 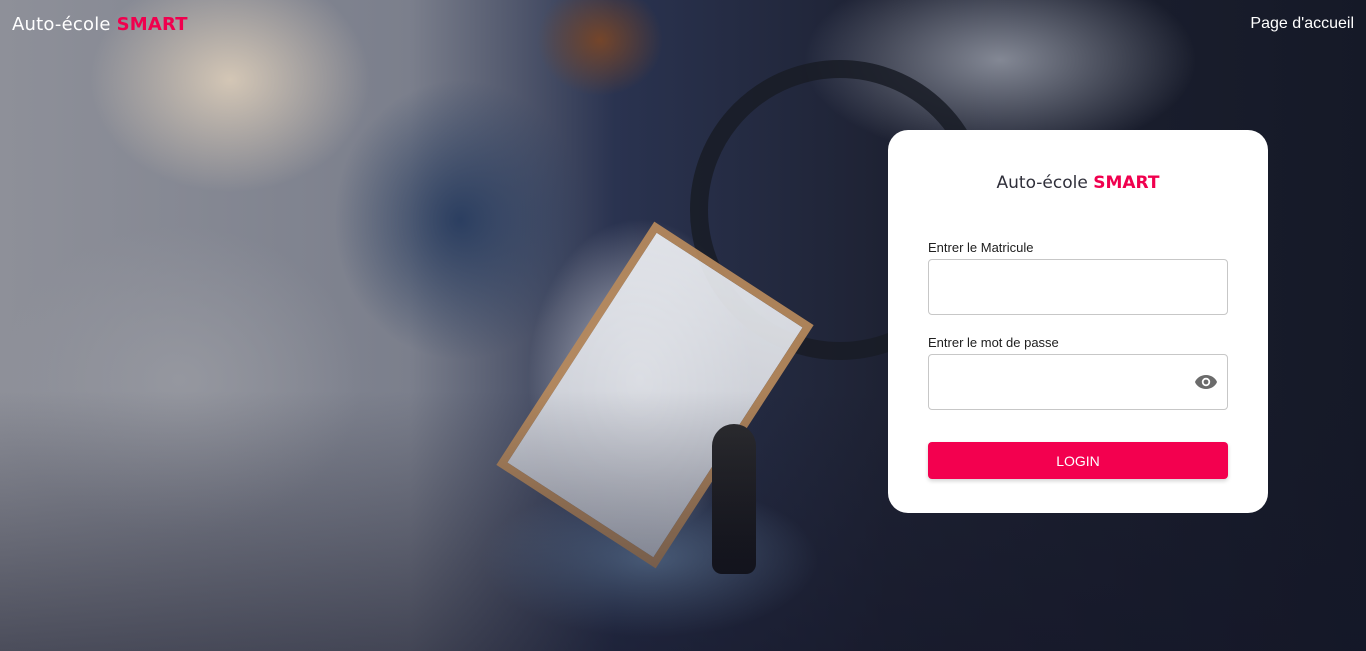 I want to click on password-input, so click(x=1078, y=382).